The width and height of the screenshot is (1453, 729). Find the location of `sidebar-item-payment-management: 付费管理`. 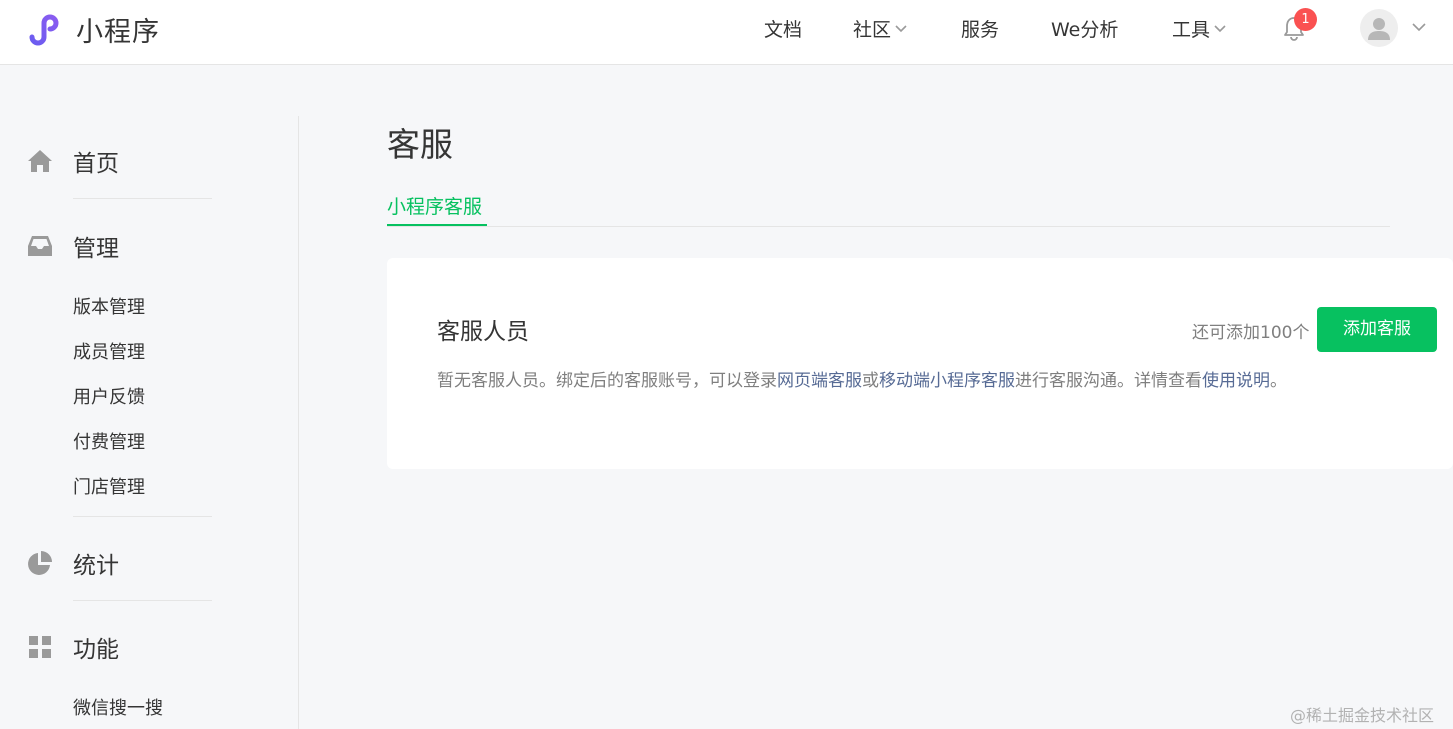

sidebar-item-payment-management: 付费管理 is located at coordinates (109, 441).